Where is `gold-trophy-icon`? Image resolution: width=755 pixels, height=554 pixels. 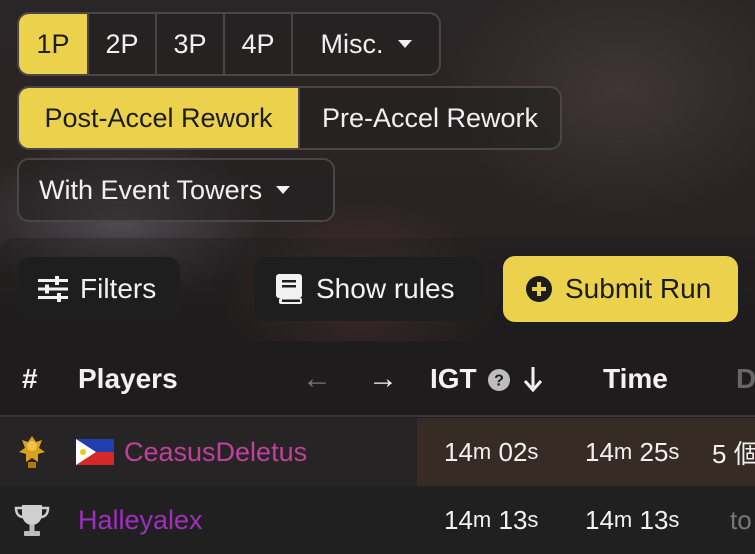
gold-trophy-icon is located at coordinates (32, 452).